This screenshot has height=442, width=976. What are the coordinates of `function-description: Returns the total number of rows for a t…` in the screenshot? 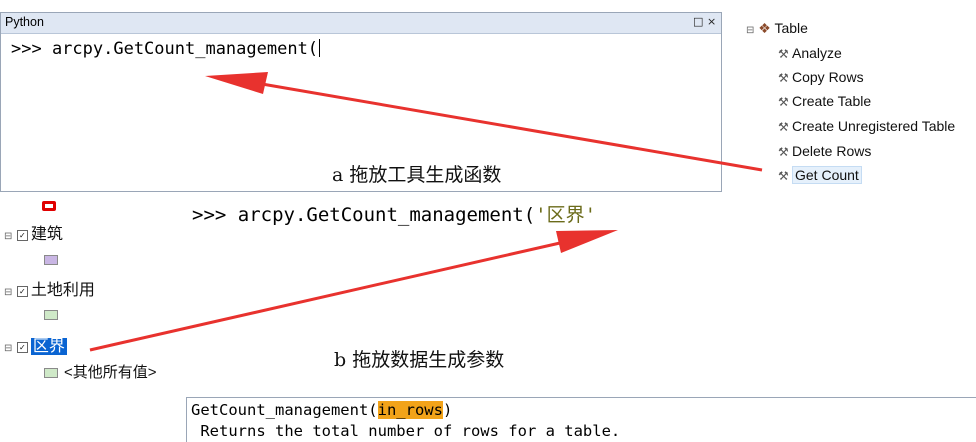 It's located at (406, 431).